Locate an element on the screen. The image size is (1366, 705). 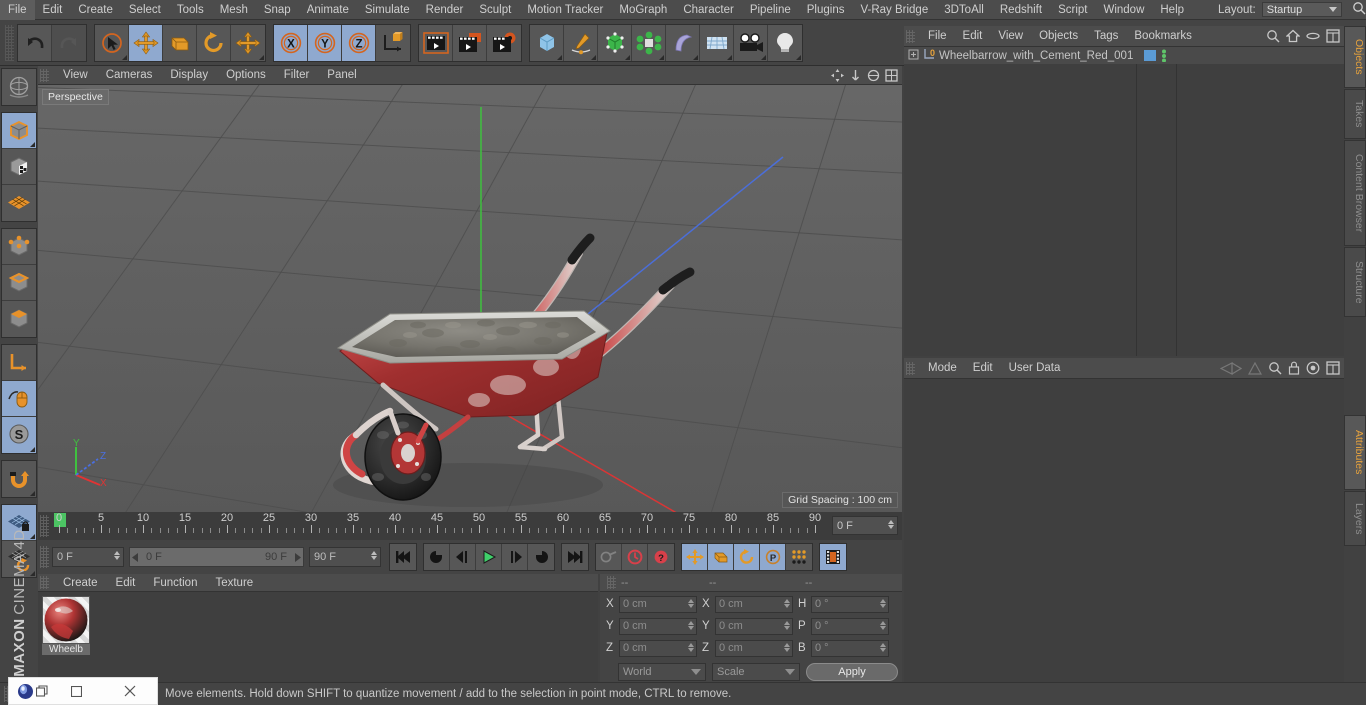
redo-button is located at coordinates (69, 42).